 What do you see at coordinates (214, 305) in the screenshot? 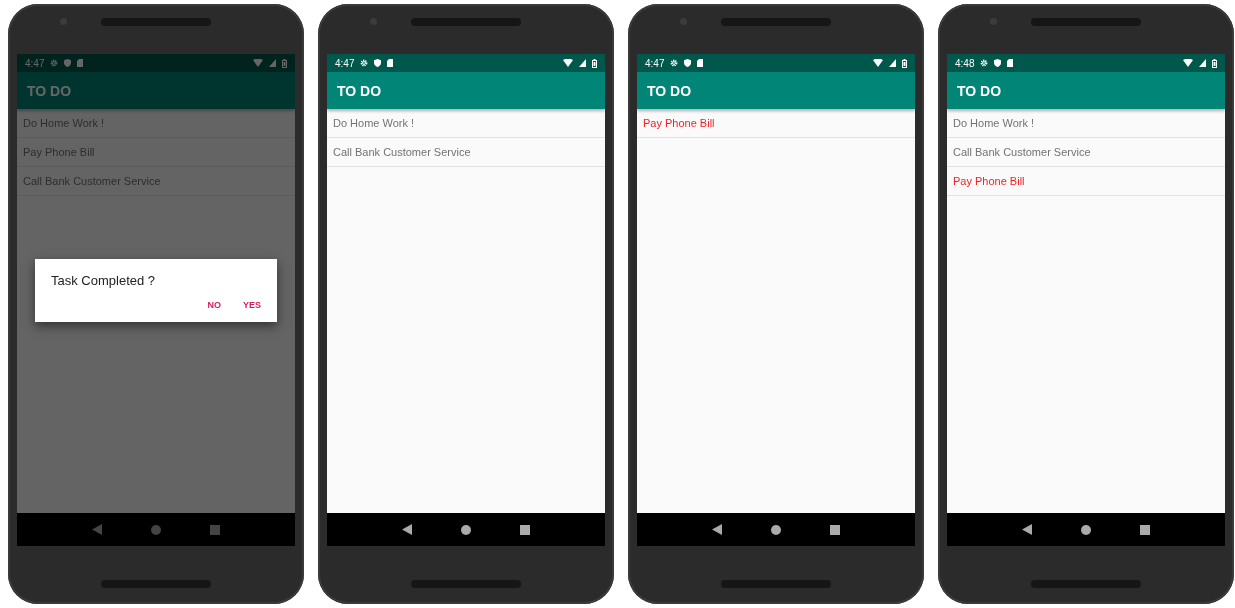
I see `dialog-button: NO` at bounding box center [214, 305].